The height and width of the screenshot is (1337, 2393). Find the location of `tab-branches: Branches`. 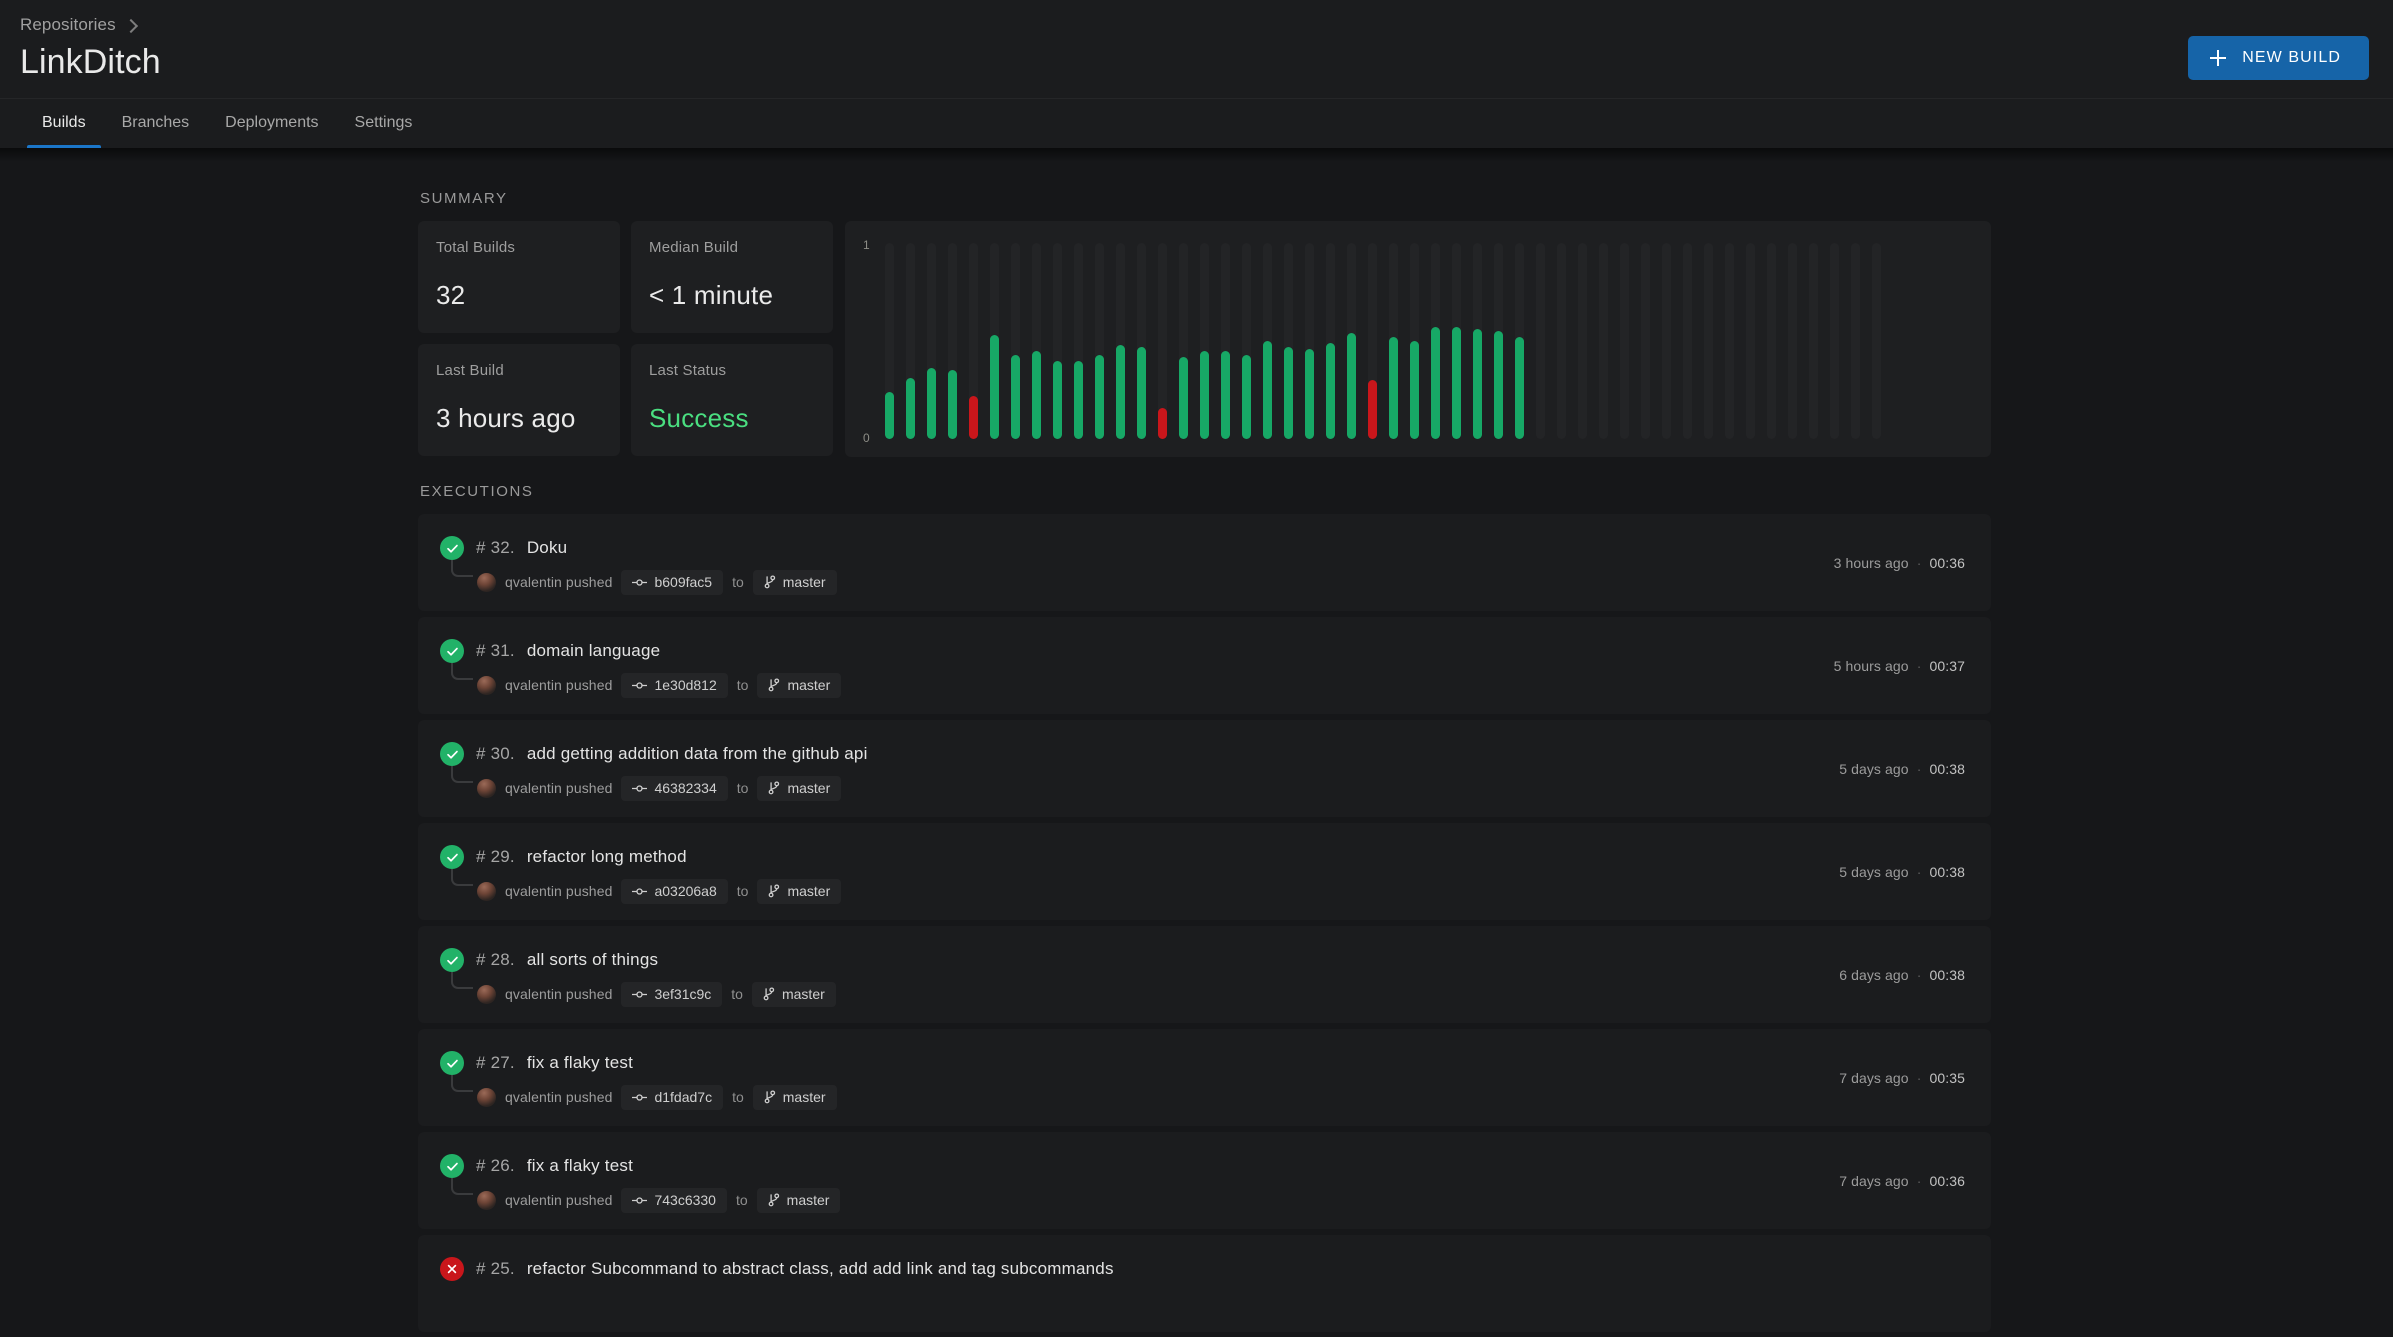

tab-branches: Branches is located at coordinates (156, 123).